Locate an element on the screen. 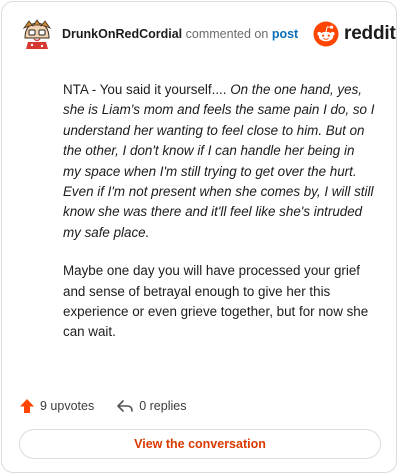 Image resolution: width=400 pixels, height=476 pixels. upvote-count: 9 upvotes is located at coordinates (67, 406).